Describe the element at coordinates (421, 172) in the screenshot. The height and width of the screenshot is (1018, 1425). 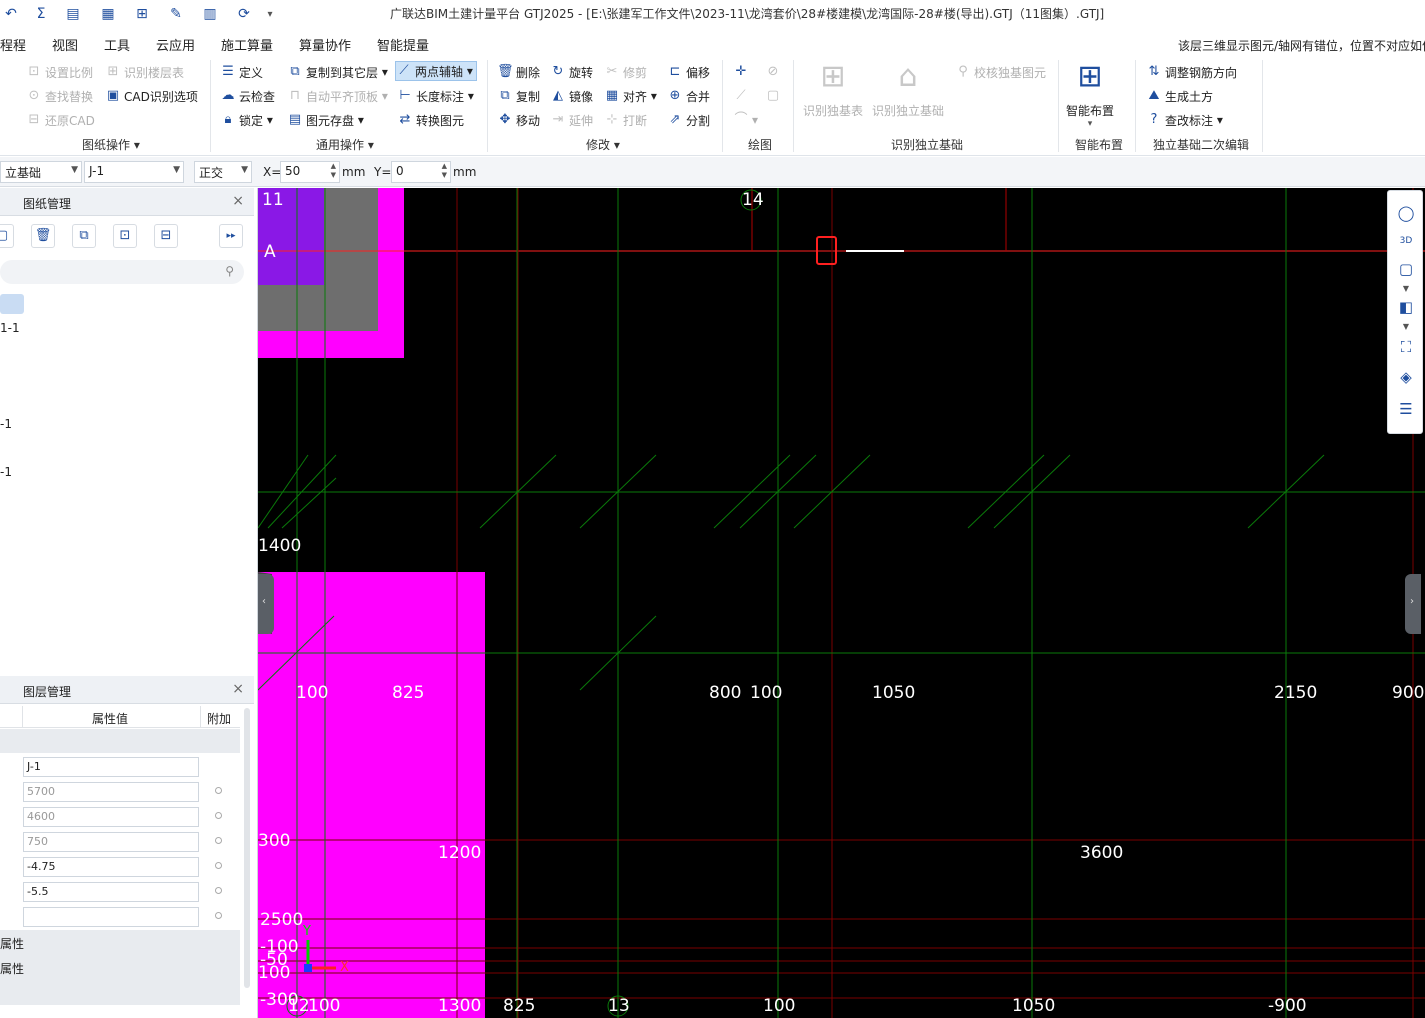
I see `y-input: 0 ▲ ▼` at that location.